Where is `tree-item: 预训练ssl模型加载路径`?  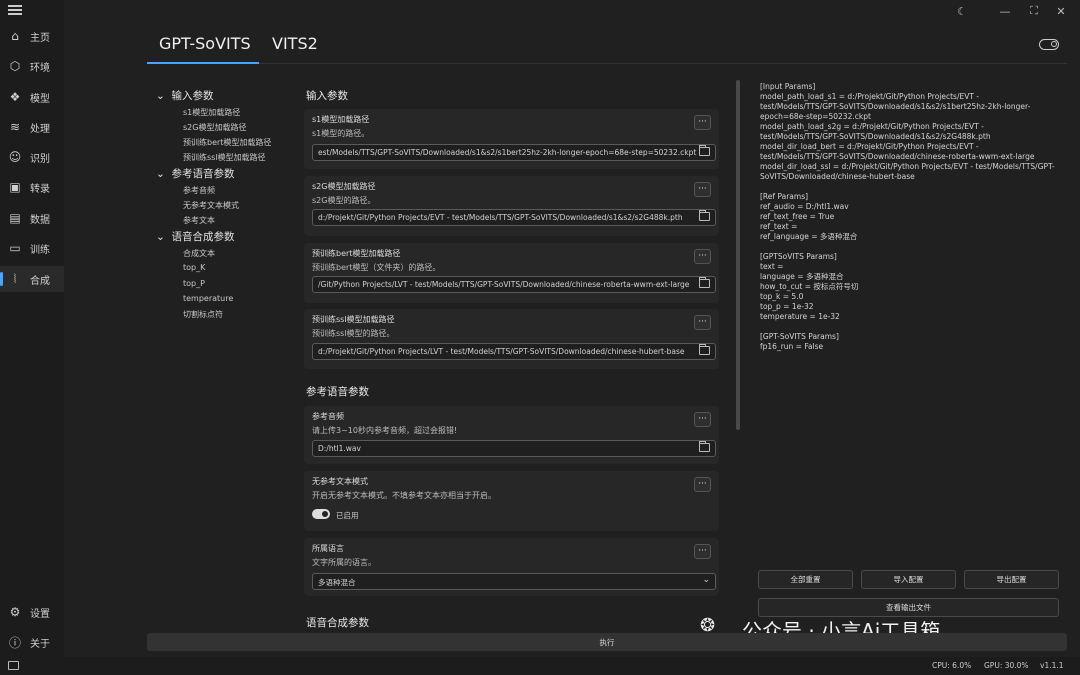
tree-item: 预训练ssl模型加载路径 is located at coordinates (224, 157).